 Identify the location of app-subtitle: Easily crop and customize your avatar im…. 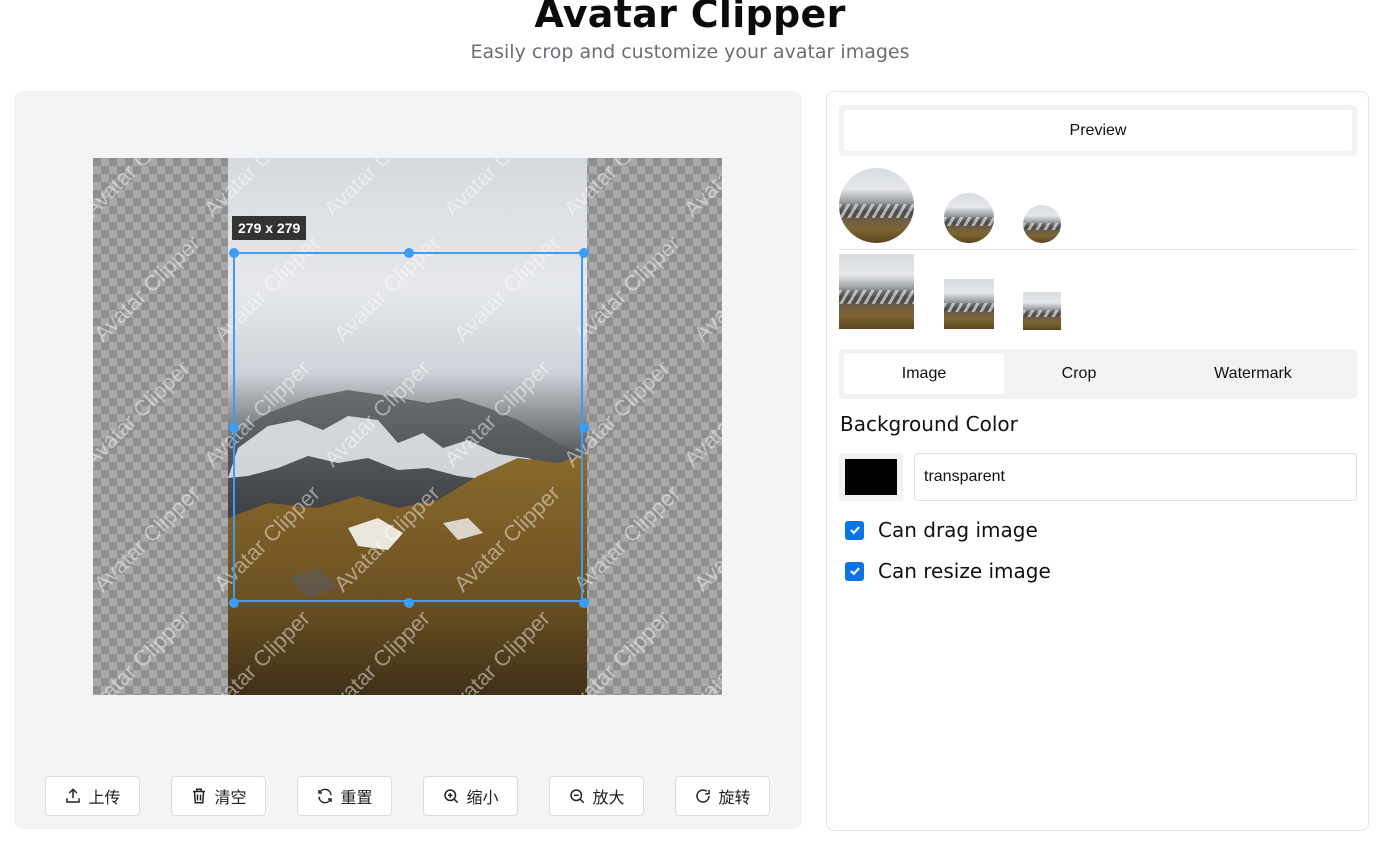
(690, 52).